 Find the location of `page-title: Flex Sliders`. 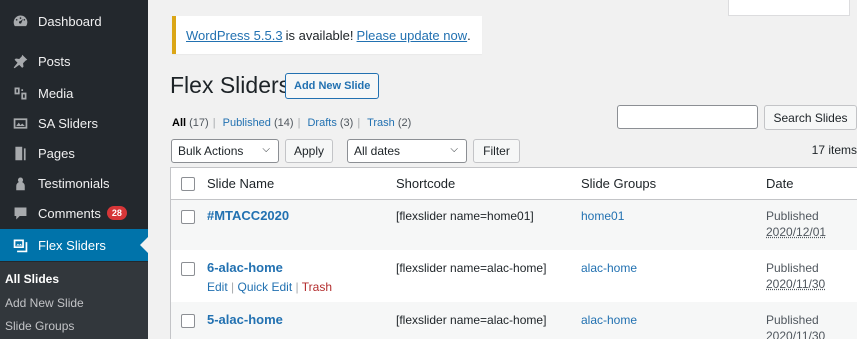

page-title: Flex Sliders is located at coordinates (230, 85).